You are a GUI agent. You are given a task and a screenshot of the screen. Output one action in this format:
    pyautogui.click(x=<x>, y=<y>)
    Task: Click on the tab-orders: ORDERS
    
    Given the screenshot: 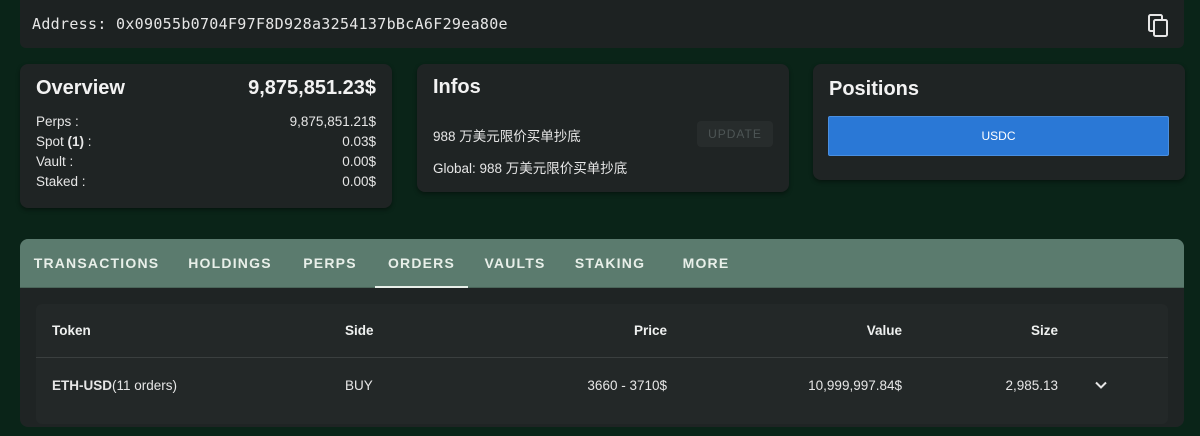 What is the action you would take?
    pyautogui.click(x=421, y=263)
    